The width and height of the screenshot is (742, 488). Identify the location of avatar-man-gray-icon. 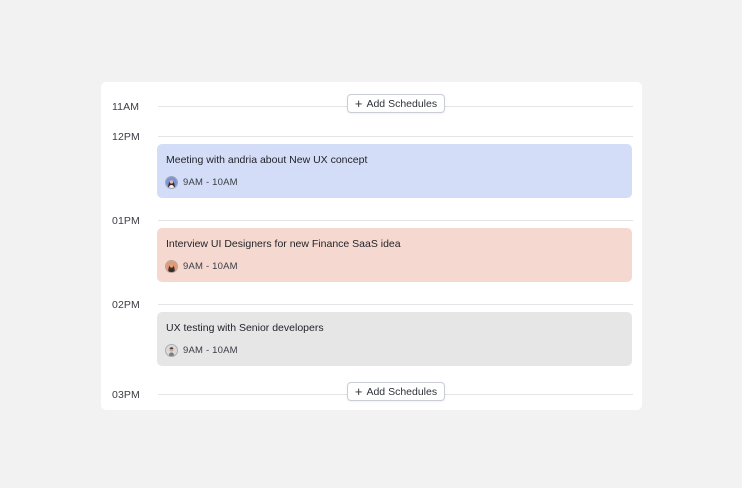
(171, 350).